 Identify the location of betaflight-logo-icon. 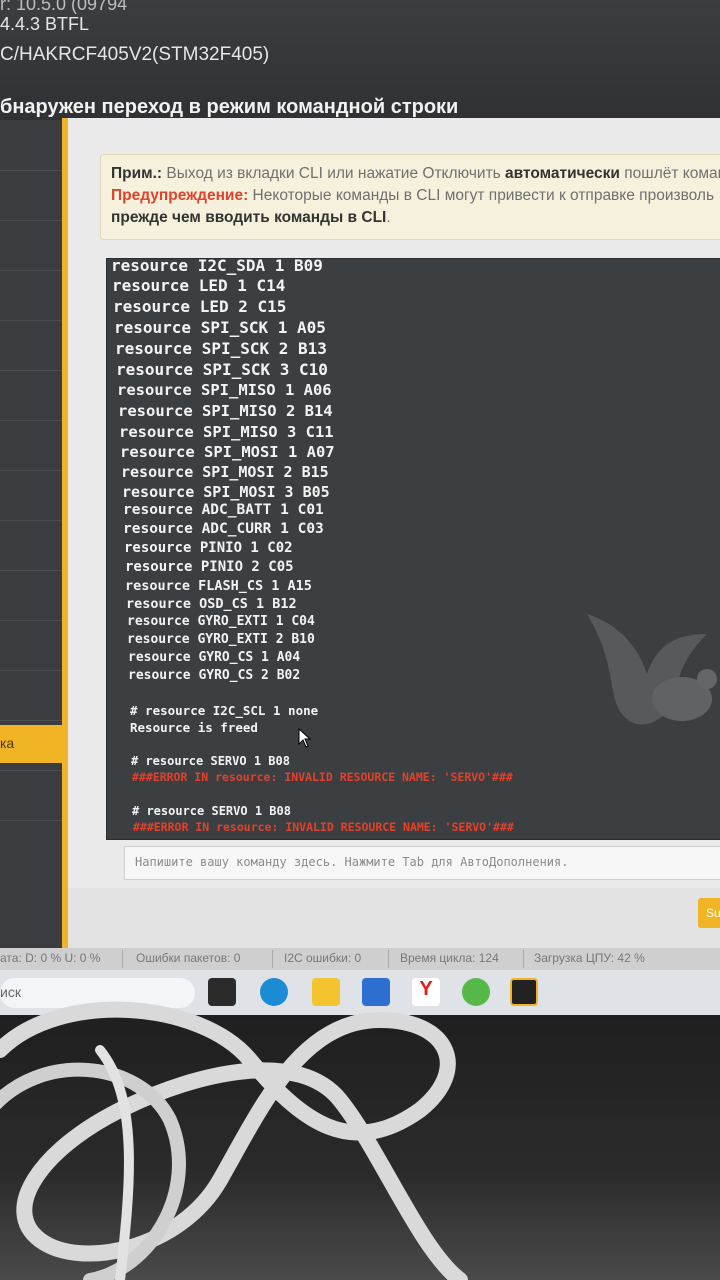
(652, 669).